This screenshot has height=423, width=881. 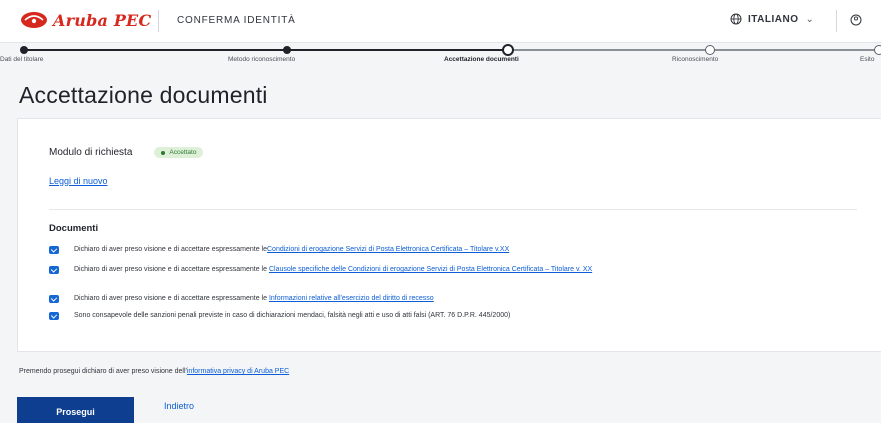 I want to click on modulo-label: Modulo di richiesta, so click(x=91, y=152).